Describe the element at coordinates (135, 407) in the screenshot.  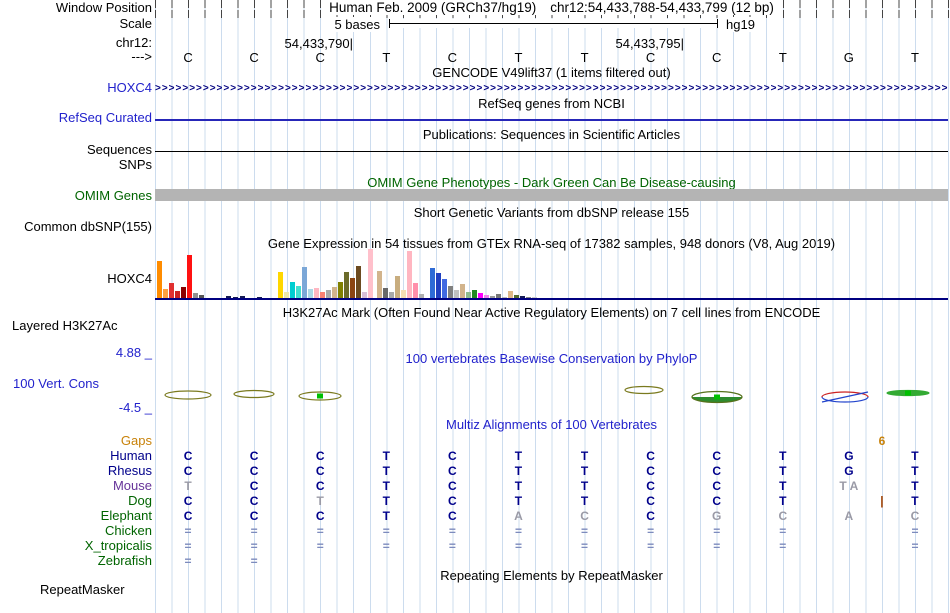
I see `conservation-min-label: -4.5 _` at that location.